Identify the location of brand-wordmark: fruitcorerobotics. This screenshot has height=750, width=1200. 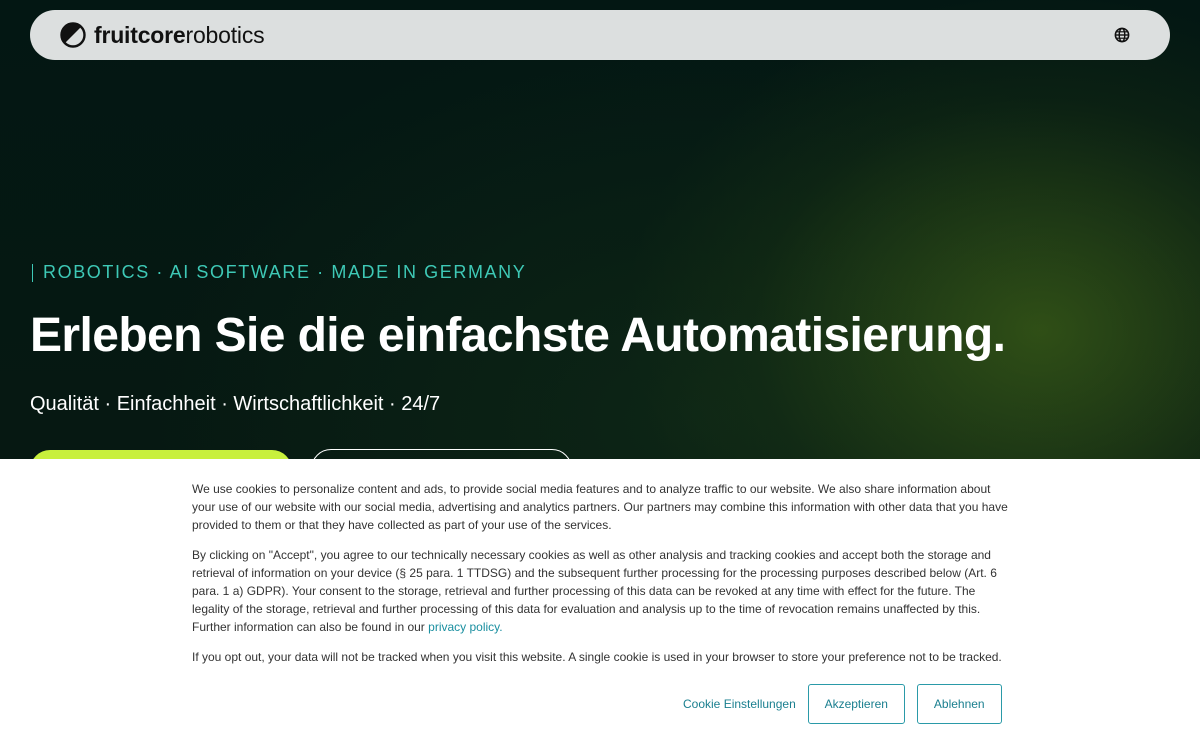
(179, 35).